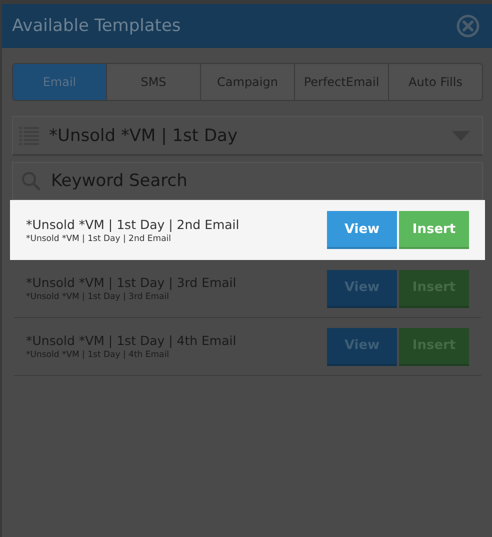  I want to click on tab: Email, so click(59, 82).